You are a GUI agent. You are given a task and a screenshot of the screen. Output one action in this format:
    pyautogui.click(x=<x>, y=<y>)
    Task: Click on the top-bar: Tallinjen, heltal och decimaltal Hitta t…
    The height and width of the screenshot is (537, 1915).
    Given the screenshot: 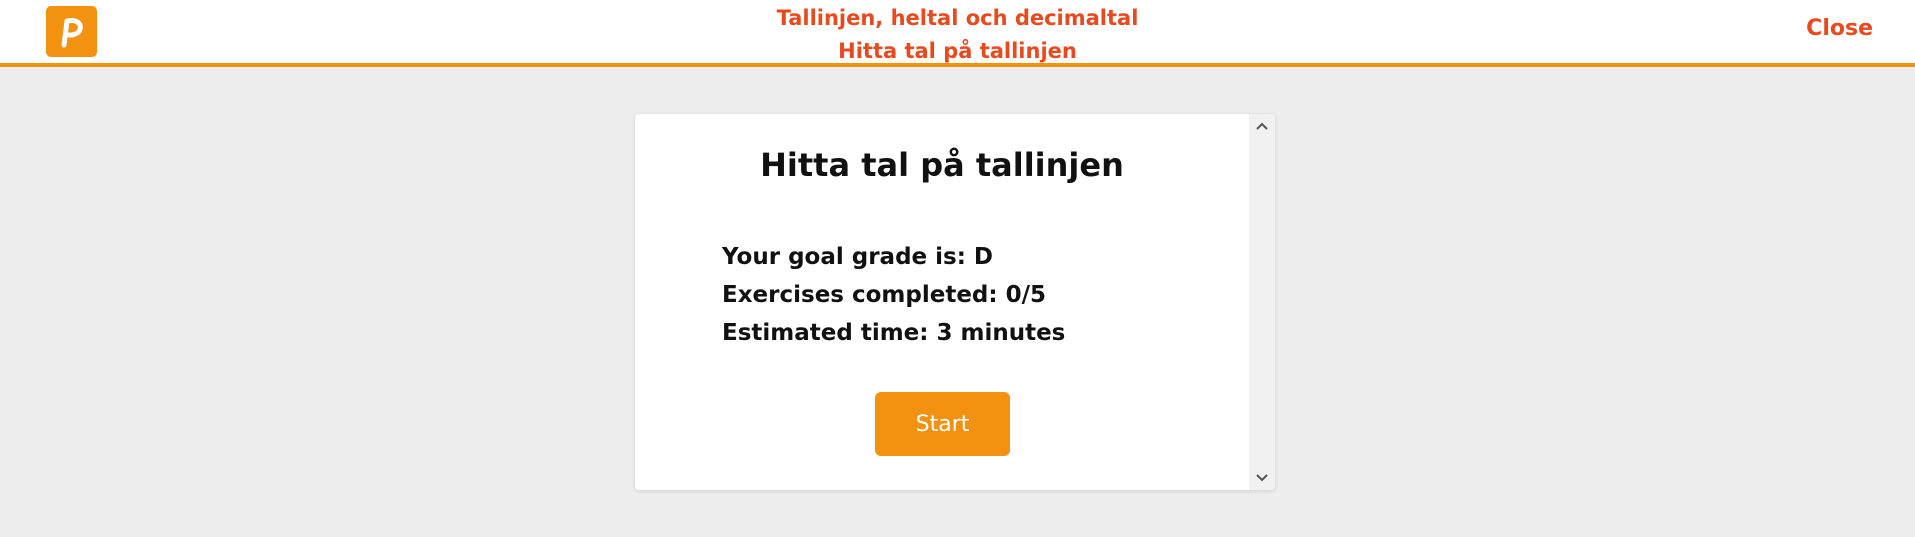 What is the action you would take?
    pyautogui.click(x=957, y=33)
    